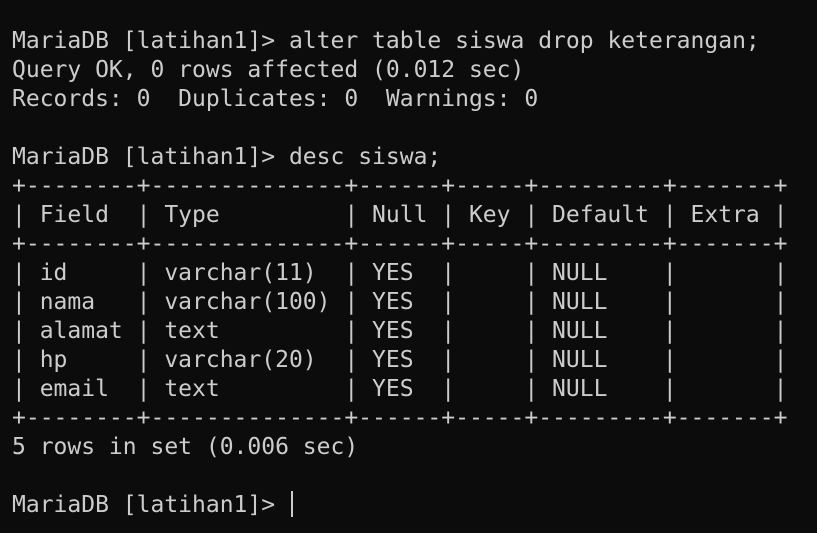 This screenshot has height=533, width=817. What do you see at coordinates (414, 505) in the screenshot?
I see `active-prompt-line: MariaDB [latihan1]>` at bounding box center [414, 505].